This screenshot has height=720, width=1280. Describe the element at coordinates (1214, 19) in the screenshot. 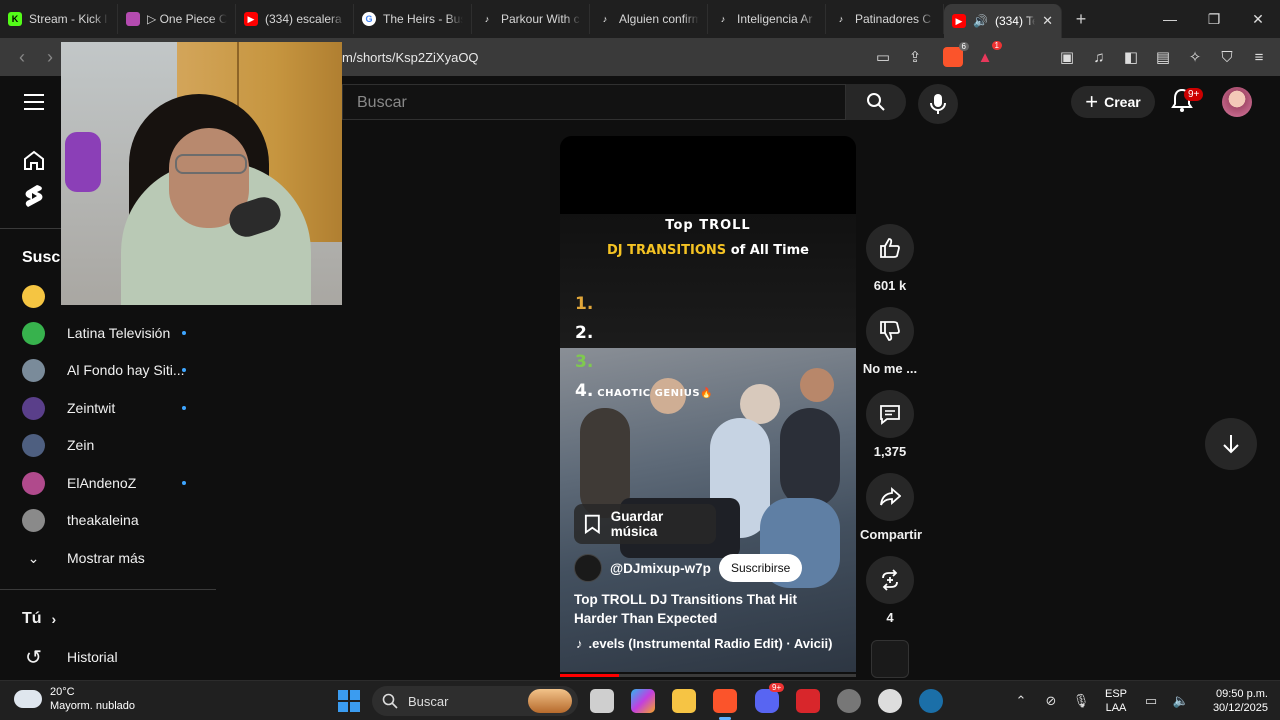

I see `maximize-icon: ❐` at that location.